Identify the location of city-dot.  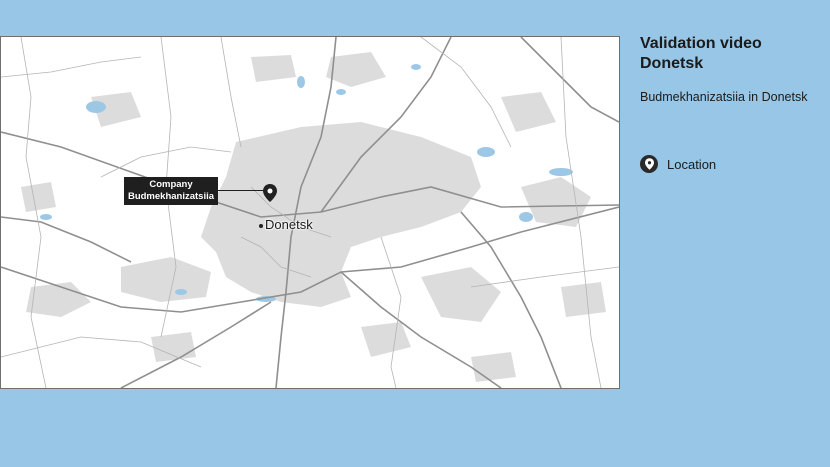
(261, 226).